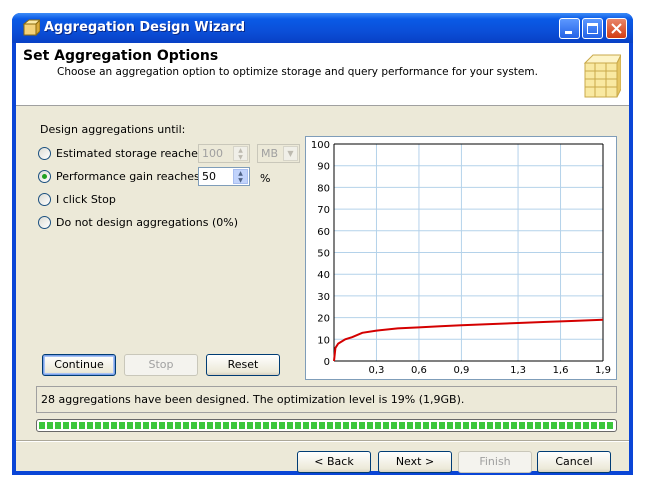  I want to click on radio-estimated-storage, so click(44, 153).